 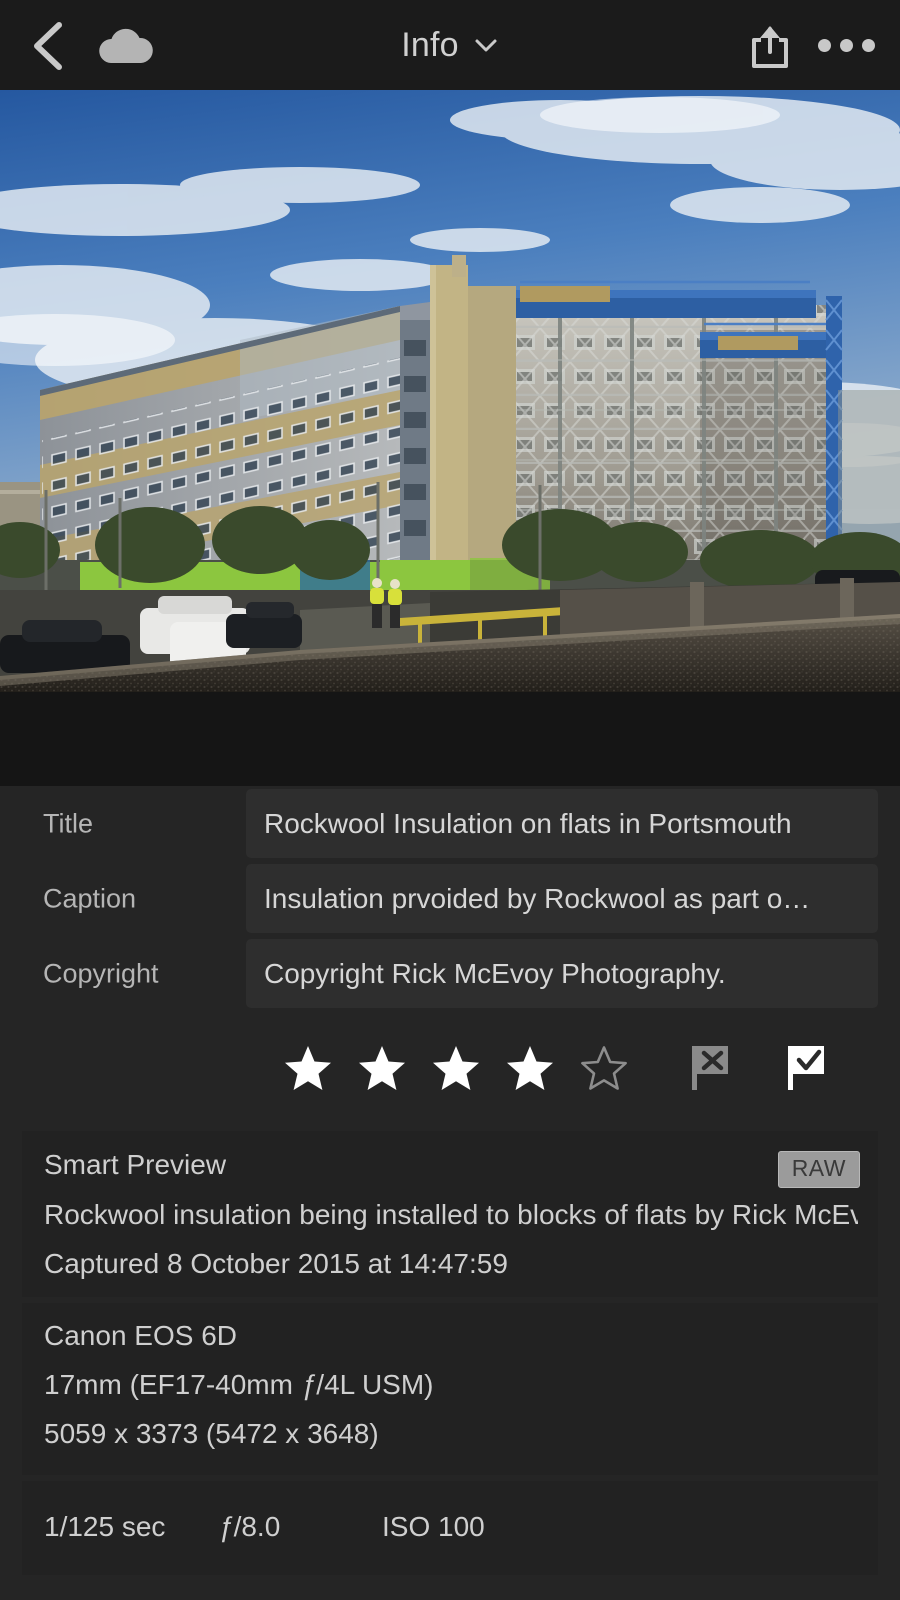 I want to click on star-1-filled, so click(x=308, y=1068).